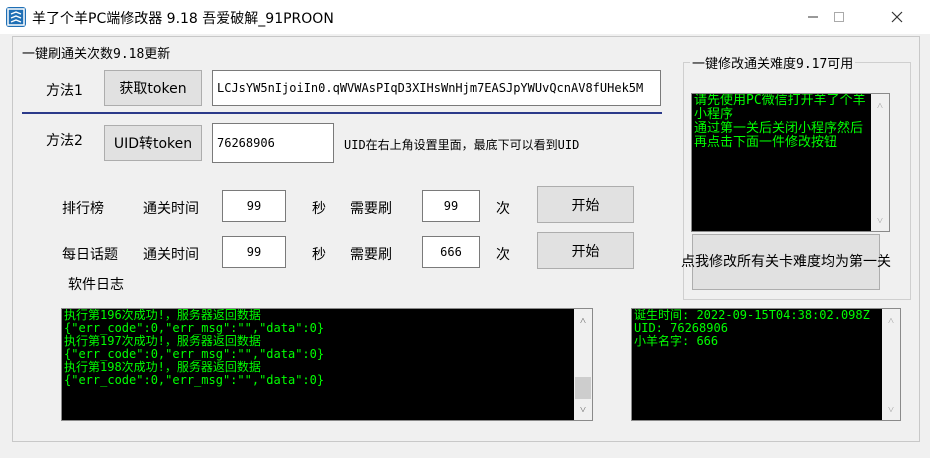 The height and width of the screenshot is (458, 930). What do you see at coordinates (891, 364) in the screenshot?
I see `info-scrollbar: ˄ ˅` at bounding box center [891, 364].